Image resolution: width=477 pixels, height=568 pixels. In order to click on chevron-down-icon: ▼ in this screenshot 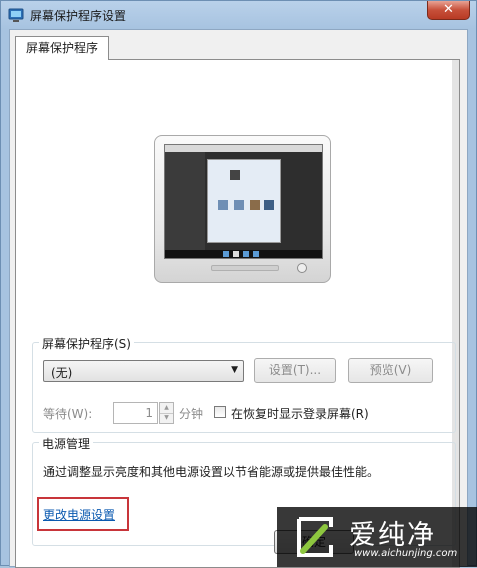, I will do `click(234, 370)`.